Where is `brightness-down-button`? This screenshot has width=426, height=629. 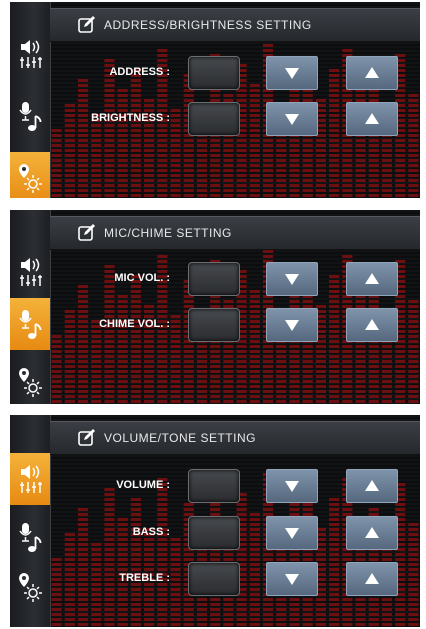 brightness-down-button is located at coordinates (292, 119).